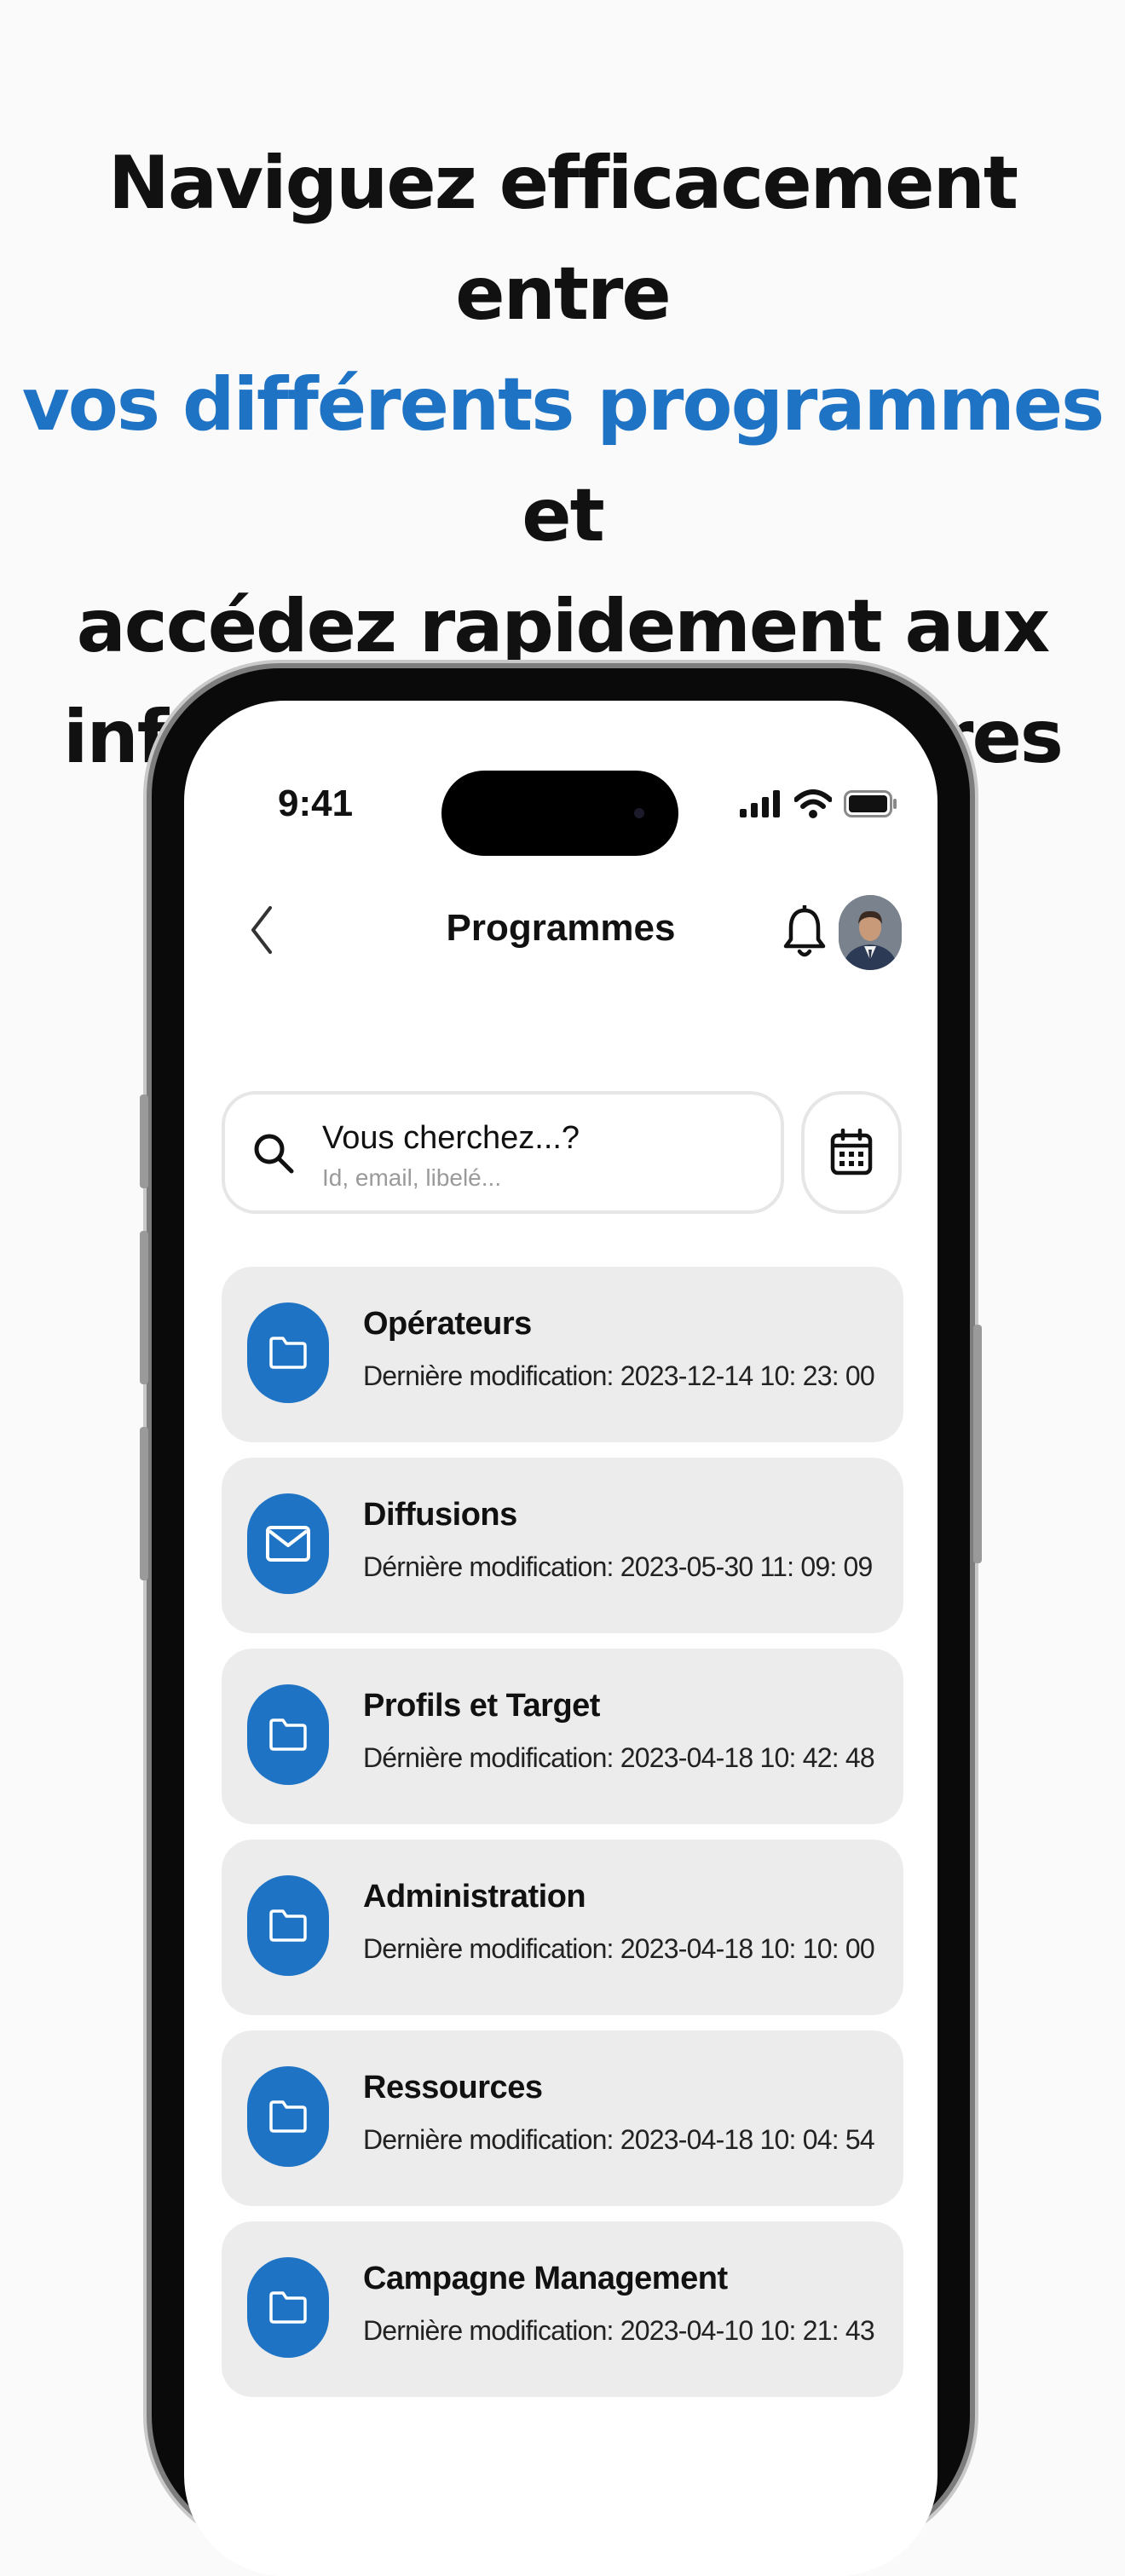 The height and width of the screenshot is (2576, 1125). I want to click on search-icon, so click(274, 1154).